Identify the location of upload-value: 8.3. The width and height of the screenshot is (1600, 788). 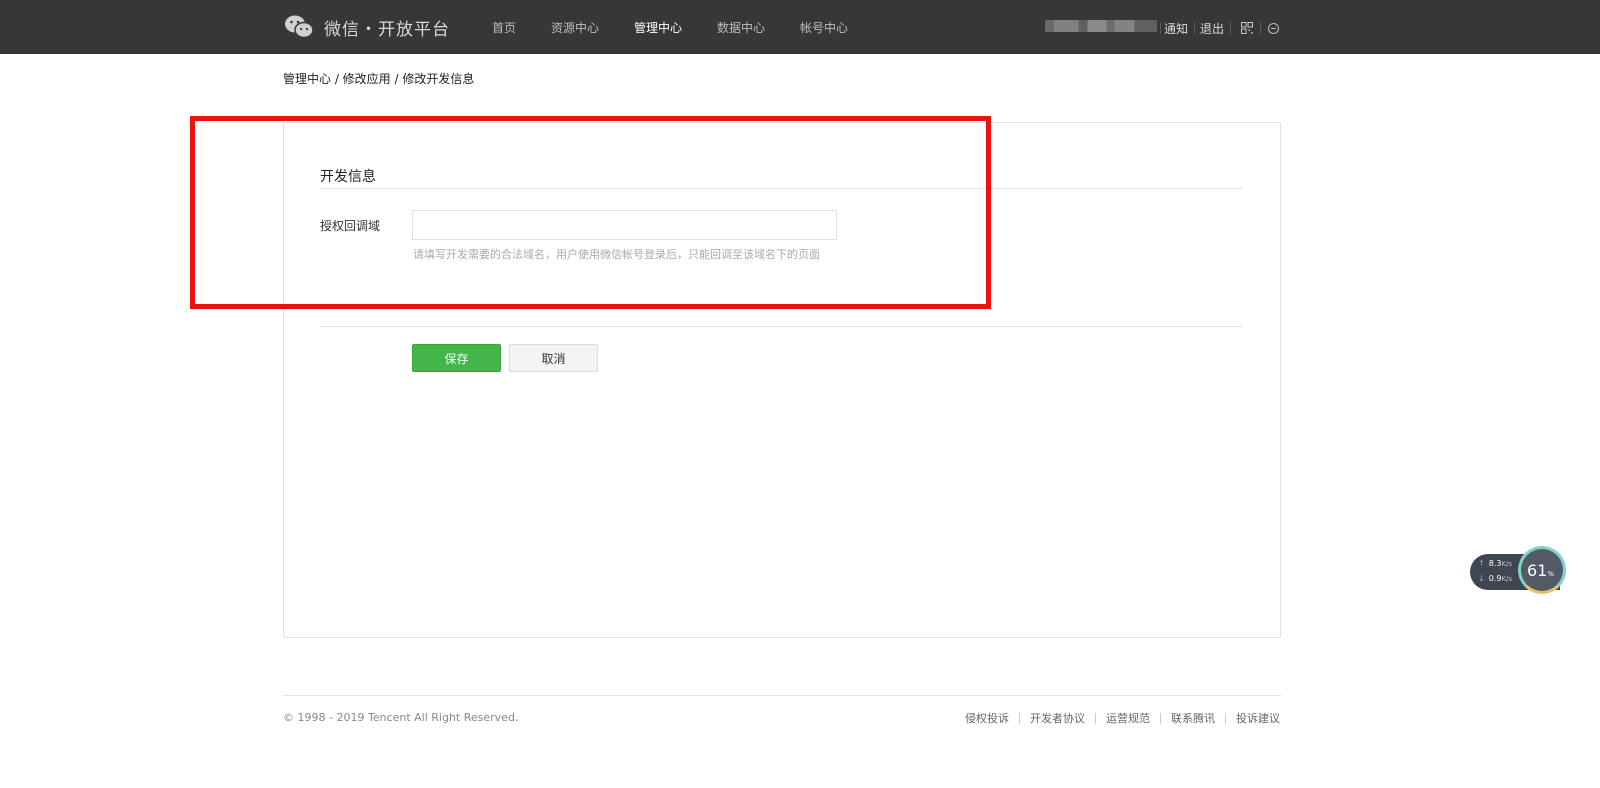
(1495, 563).